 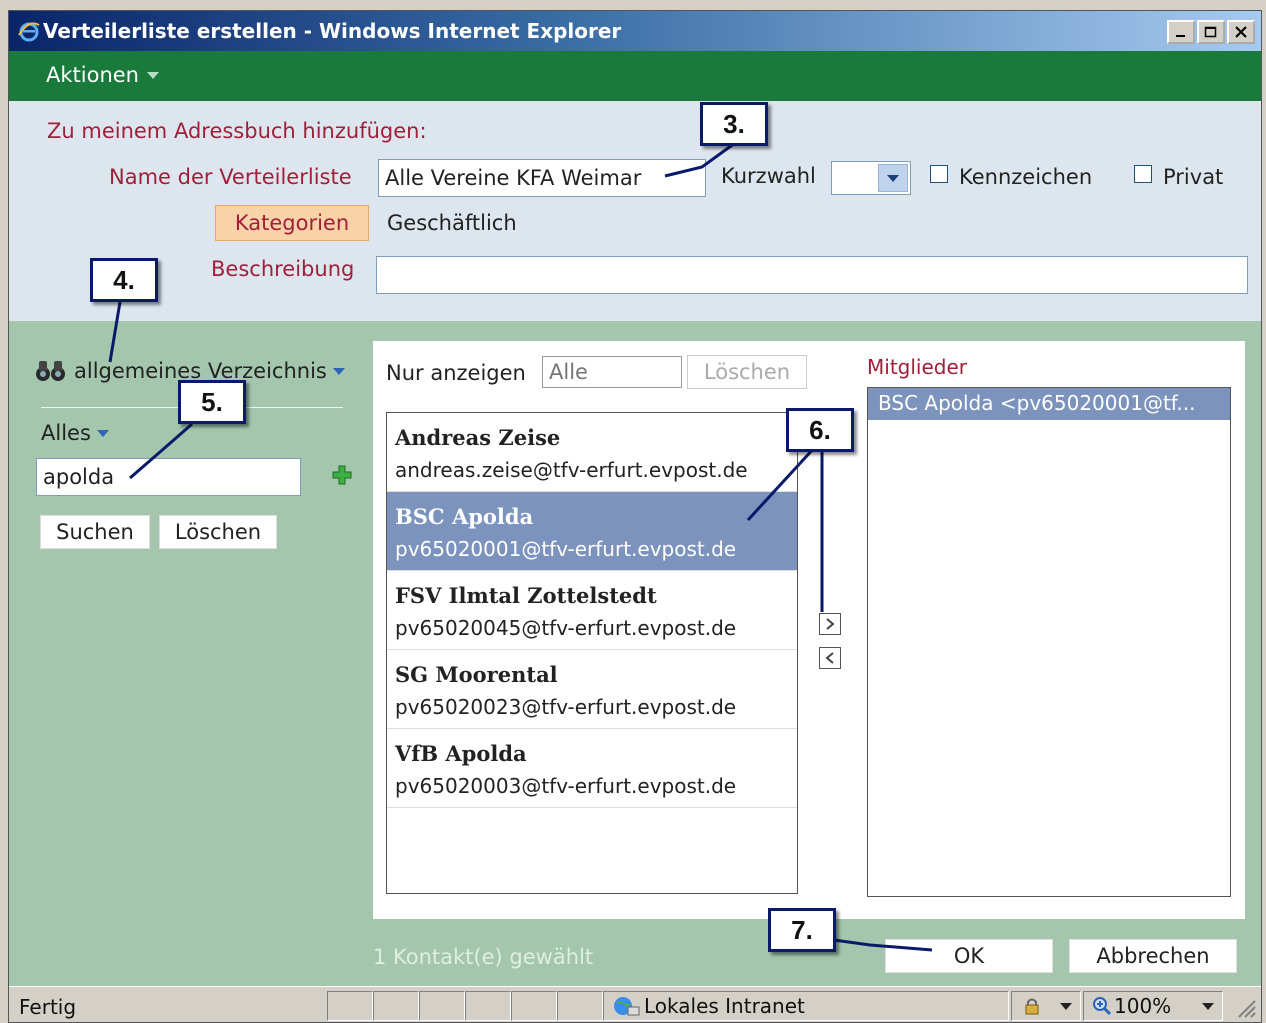 What do you see at coordinates (230, 177) in the screenshot?
I see `name-label: Name der Verteilerliste` at bounding box center [230, 177].